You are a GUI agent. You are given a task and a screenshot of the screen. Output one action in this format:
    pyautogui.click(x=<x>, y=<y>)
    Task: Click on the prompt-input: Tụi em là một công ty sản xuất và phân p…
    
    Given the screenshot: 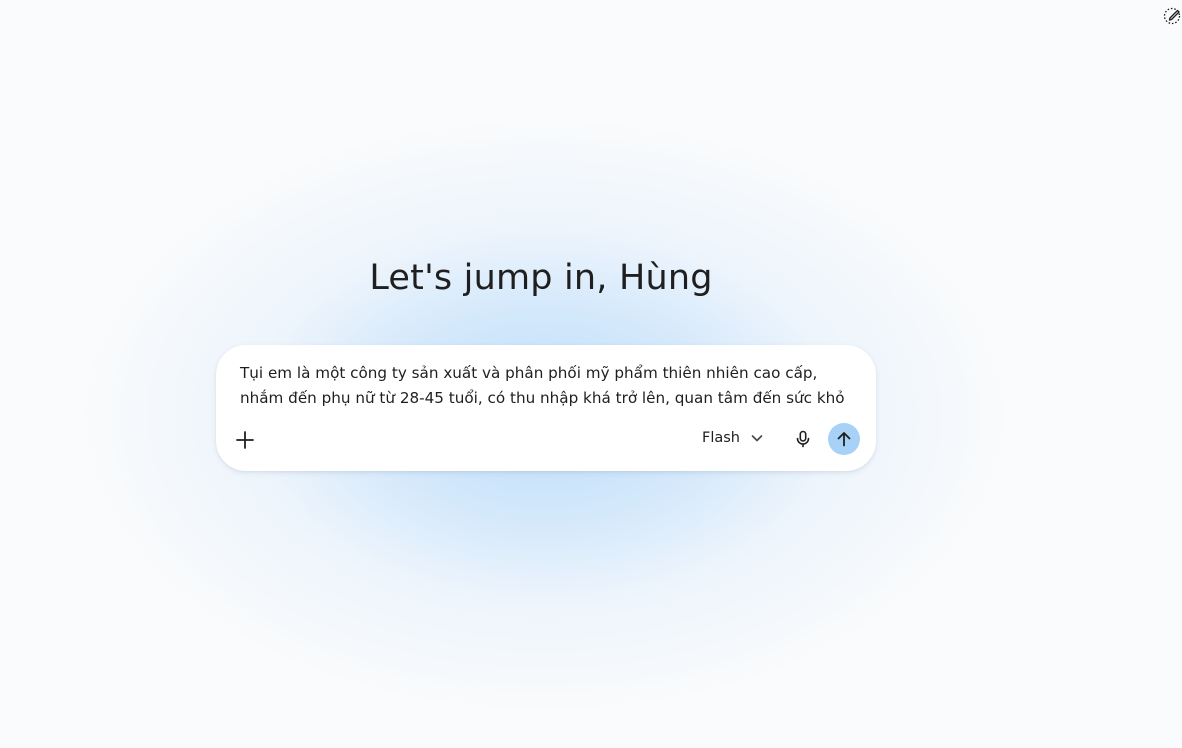 What is the action you would take?
    pyautogui.click(x=545, y=386)
    